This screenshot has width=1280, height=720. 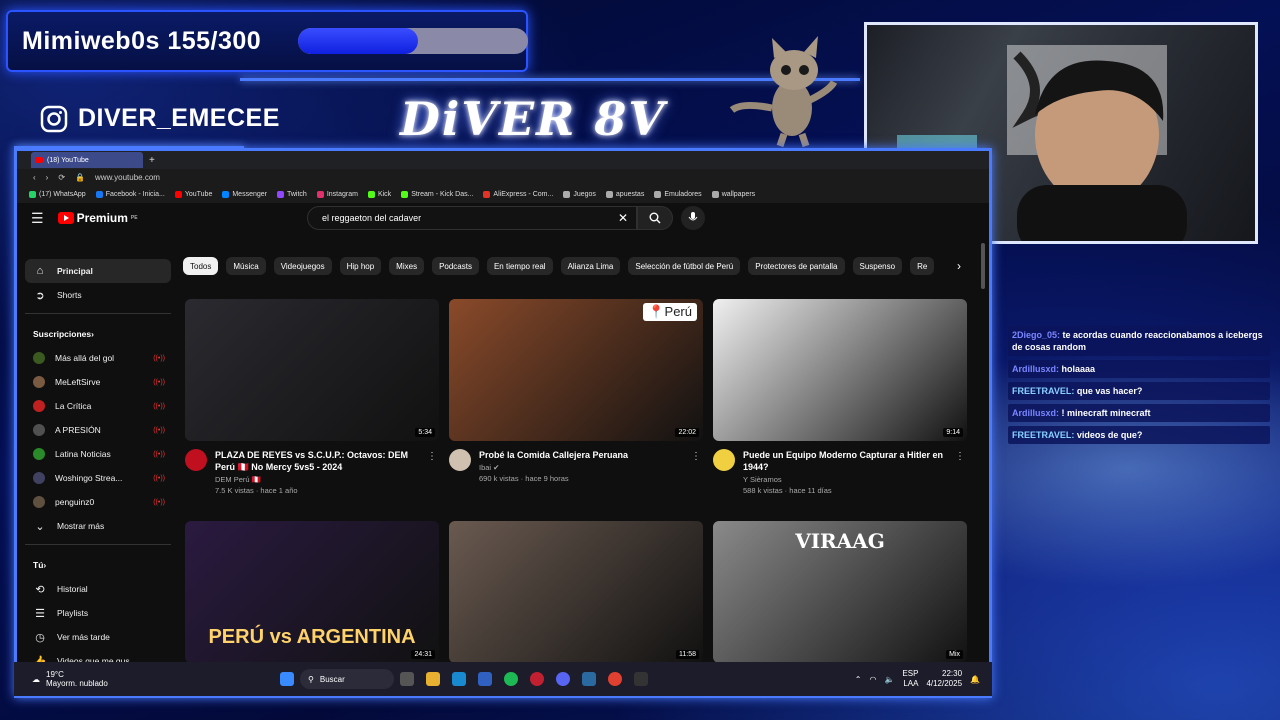 What do you see at coordinates (34, 177) in the screenshot?
I see `back-icon: ‹` at bounding box center [34, 177].